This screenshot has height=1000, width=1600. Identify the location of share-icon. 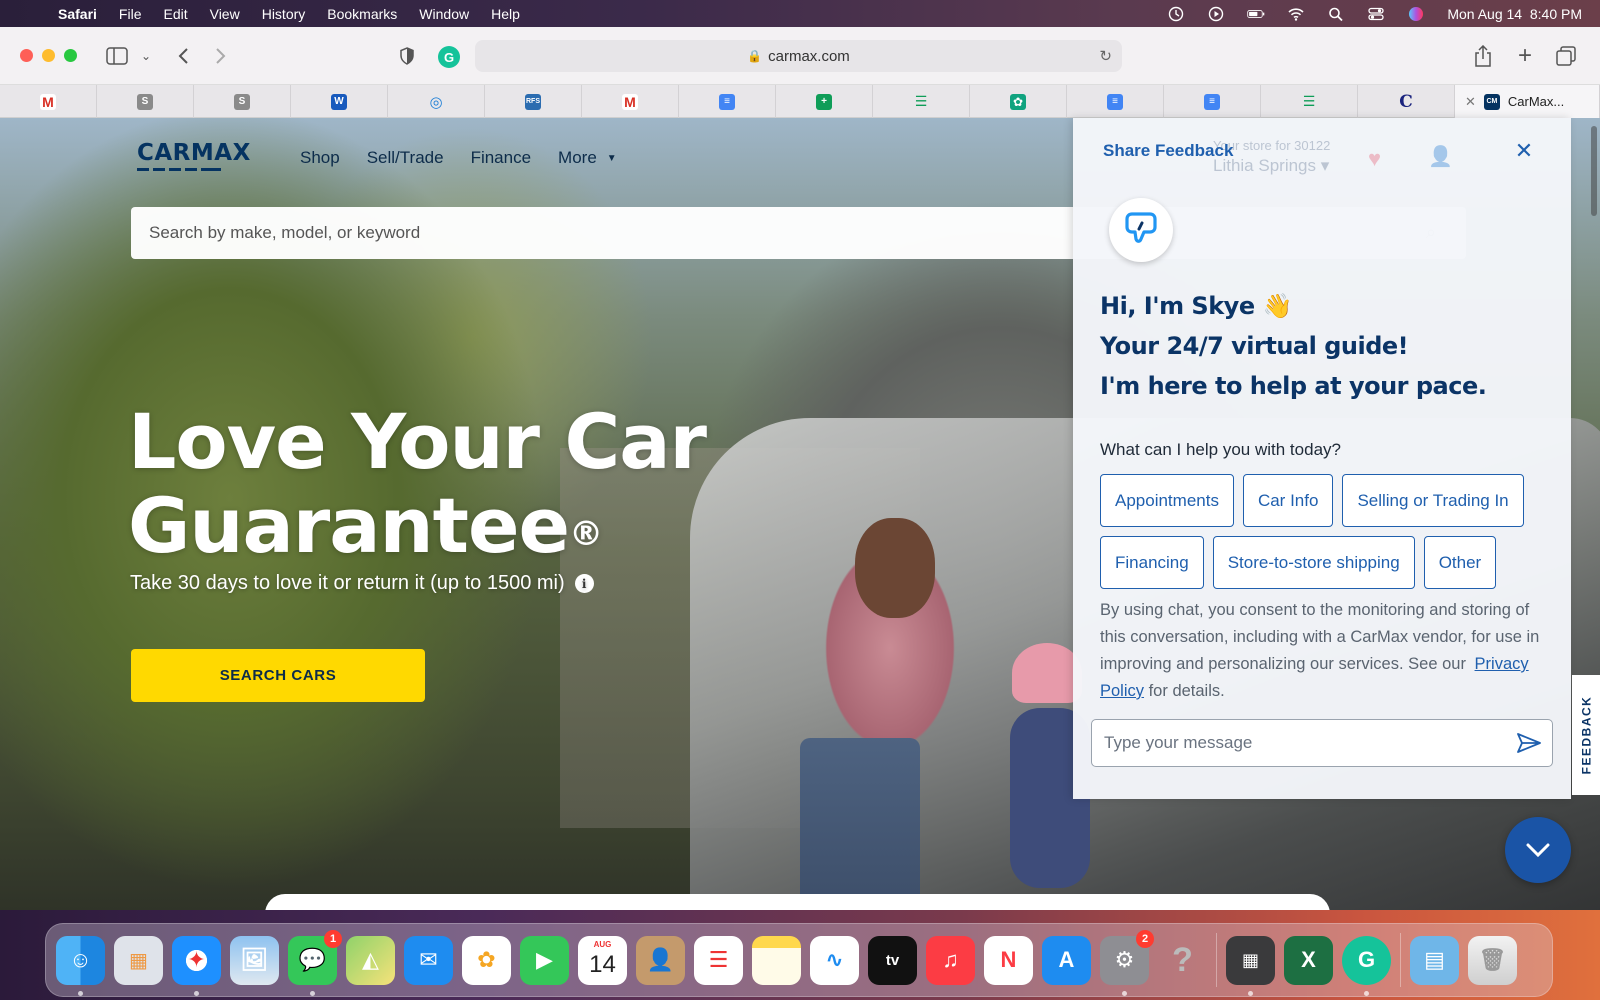
(1483, 56).